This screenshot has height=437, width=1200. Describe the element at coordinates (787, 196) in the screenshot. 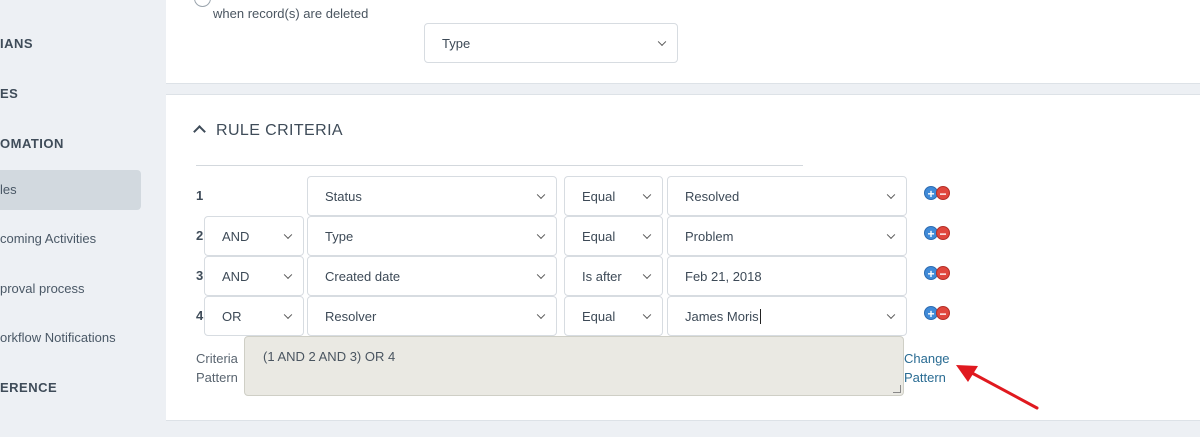

I see `value-select: Resolved` at that location.